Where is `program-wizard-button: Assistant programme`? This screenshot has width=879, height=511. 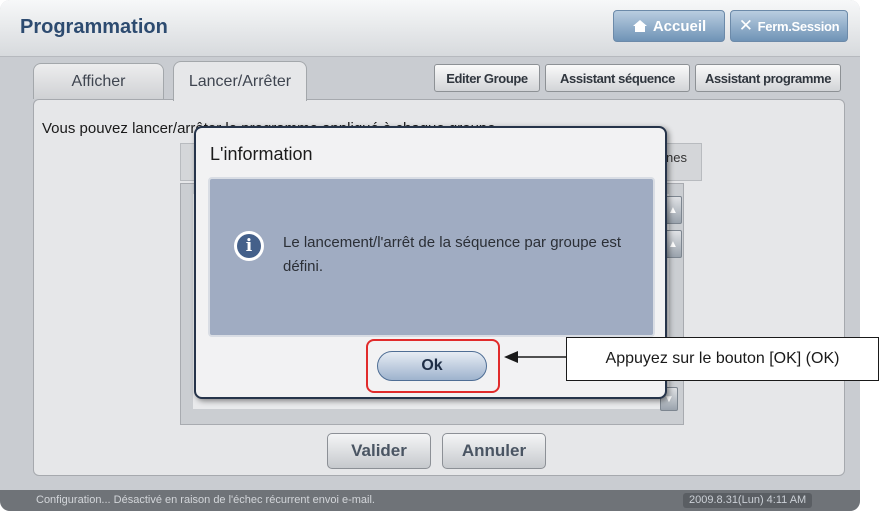
program-wizard-button: Assistant programme is located at coordinates (768, 78).